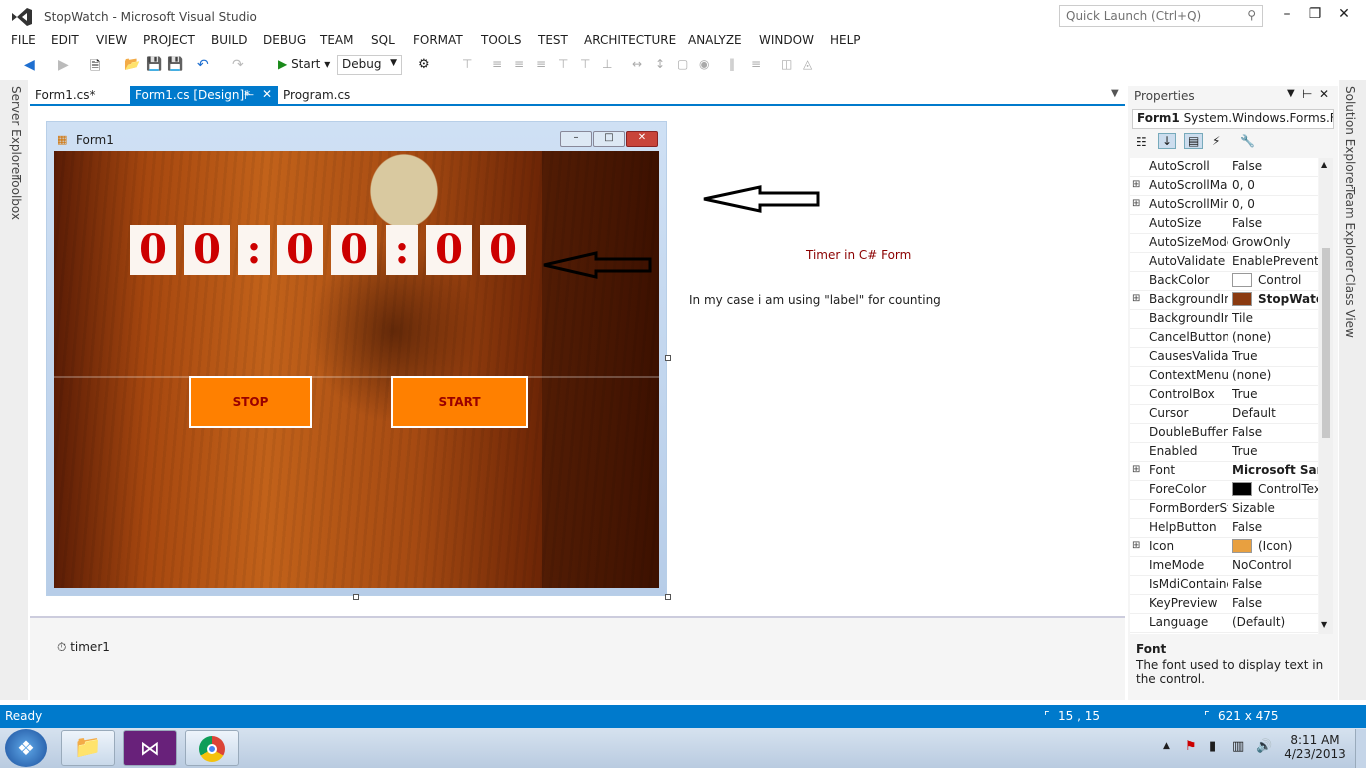 Image resolution: width=1366 pixels, height=768 pixels. Describe the element at coordinates (630, 40) in the screenshot. I see `menu-architecture: ARCHITECTURE` at that location.